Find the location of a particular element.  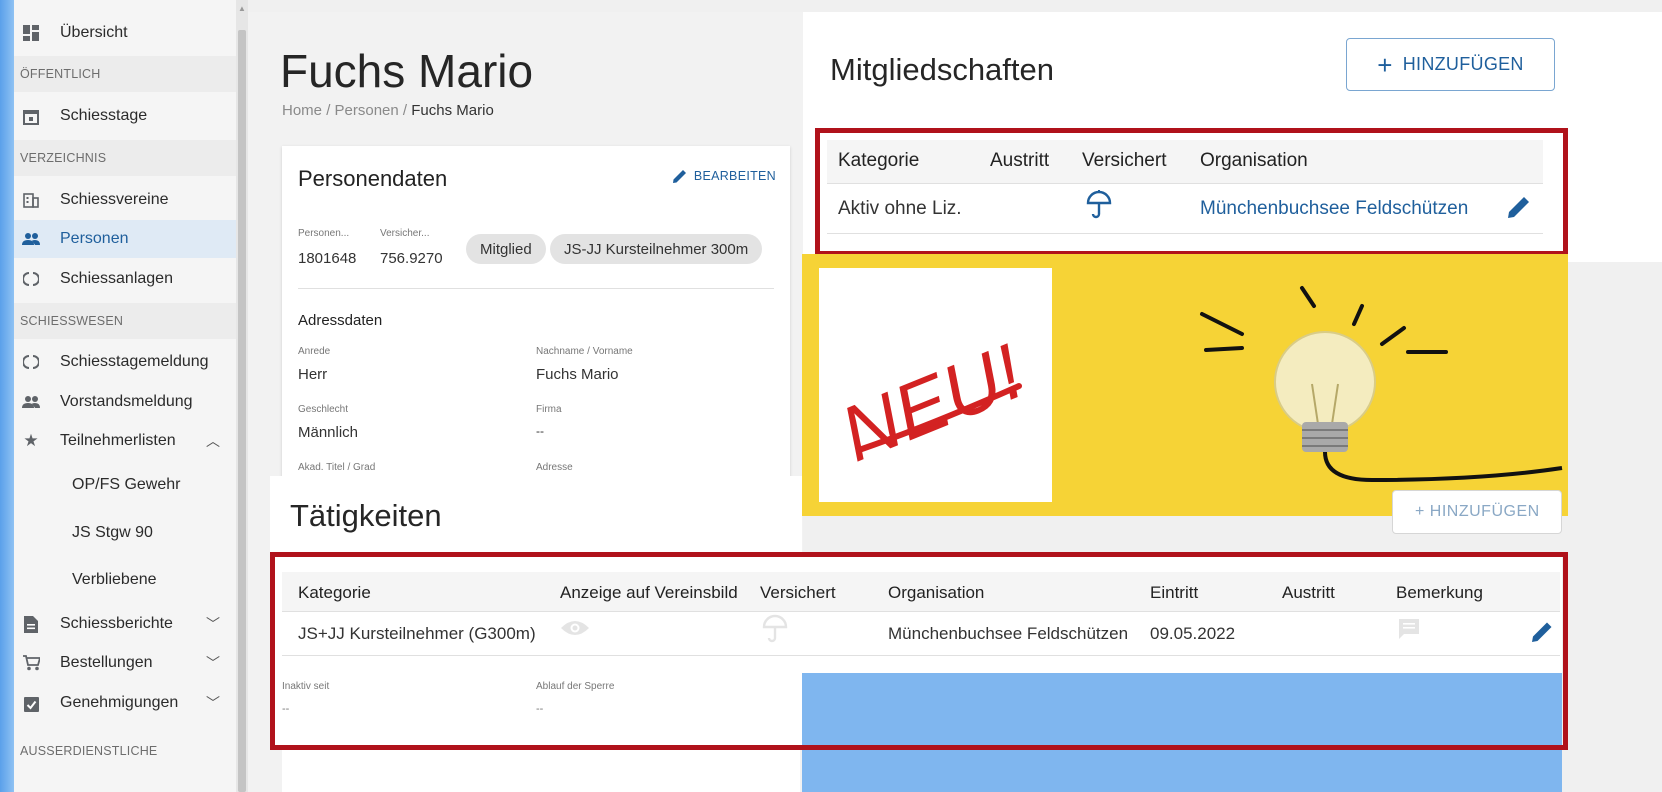

name-value: Fuchs Mario is located at coordinates (577, 374).